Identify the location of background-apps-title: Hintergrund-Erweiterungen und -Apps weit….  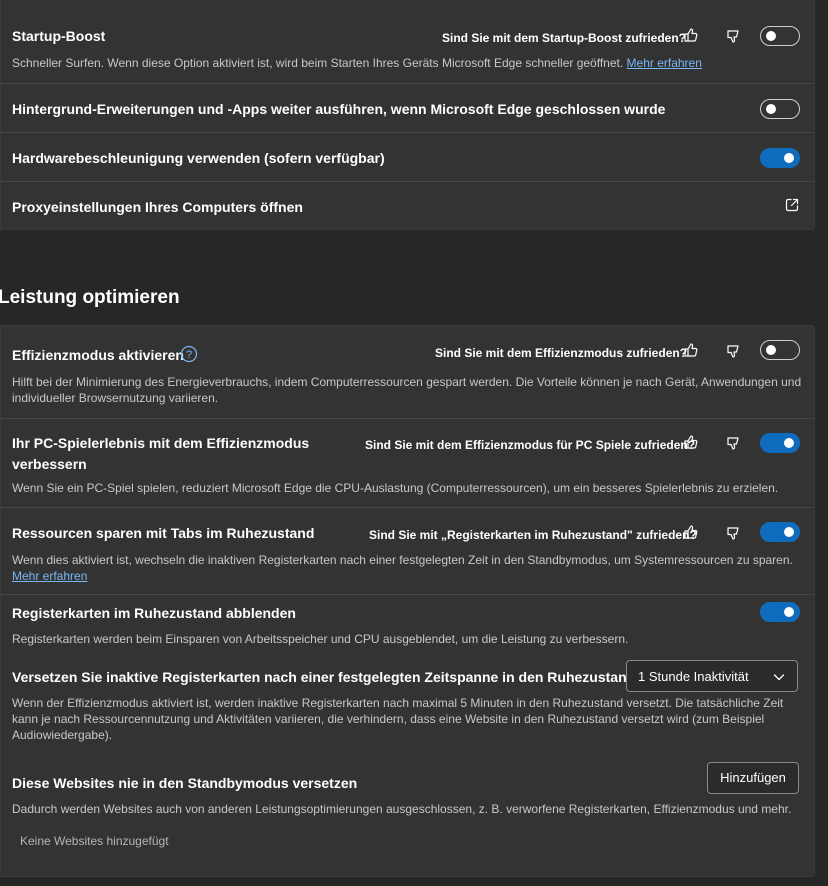
(339, 109).